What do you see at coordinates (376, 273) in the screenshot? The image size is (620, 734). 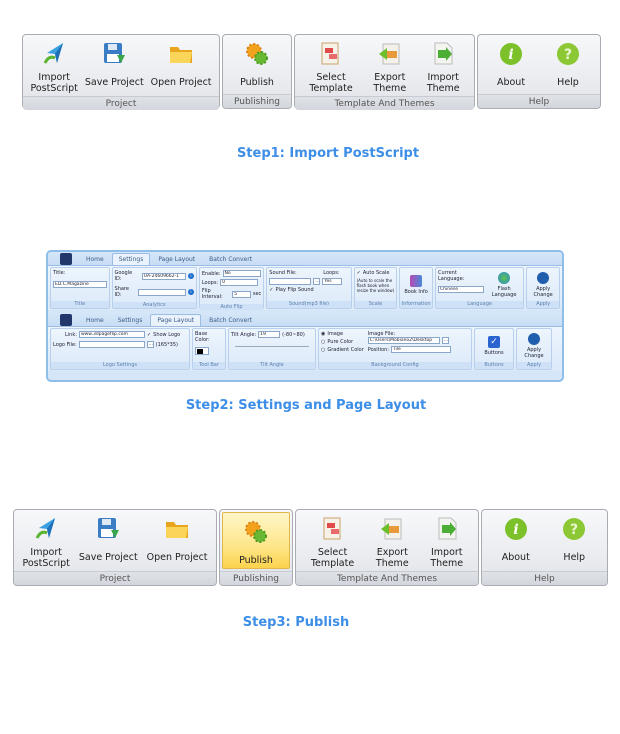 I see `auto-scale-label: Auto Scale` at bounding box center [376, 273].